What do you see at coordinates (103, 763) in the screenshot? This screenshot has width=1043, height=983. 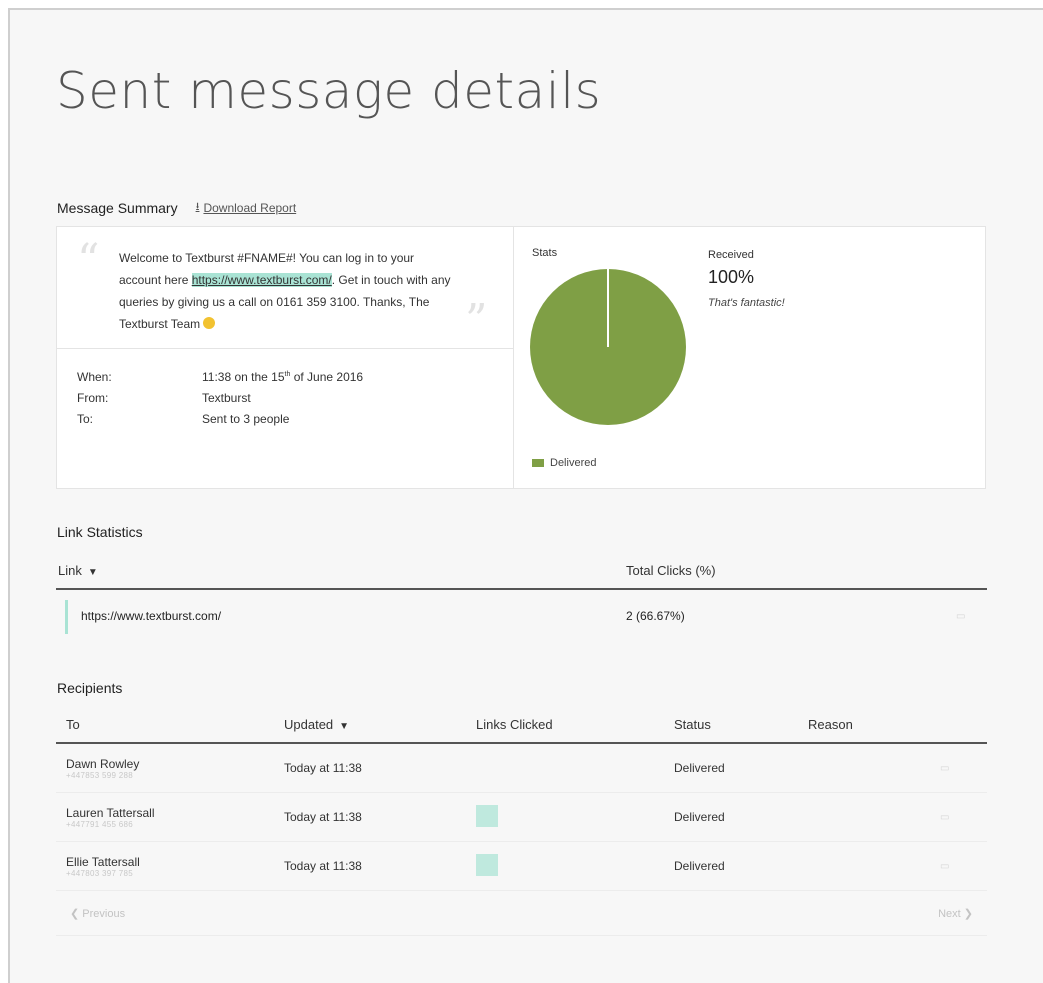 I see `recipient-name: Dawn Rowley` at bounding box center [103, 763].